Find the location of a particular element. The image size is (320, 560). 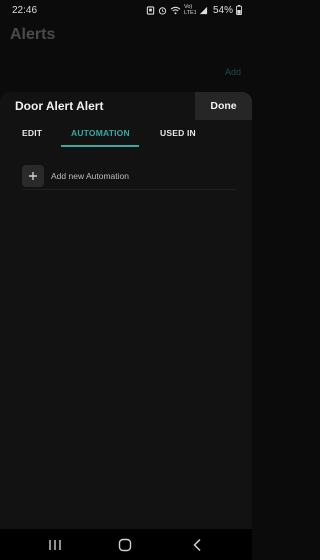

status-time: 22:46 is located at coordinates (25, 10).